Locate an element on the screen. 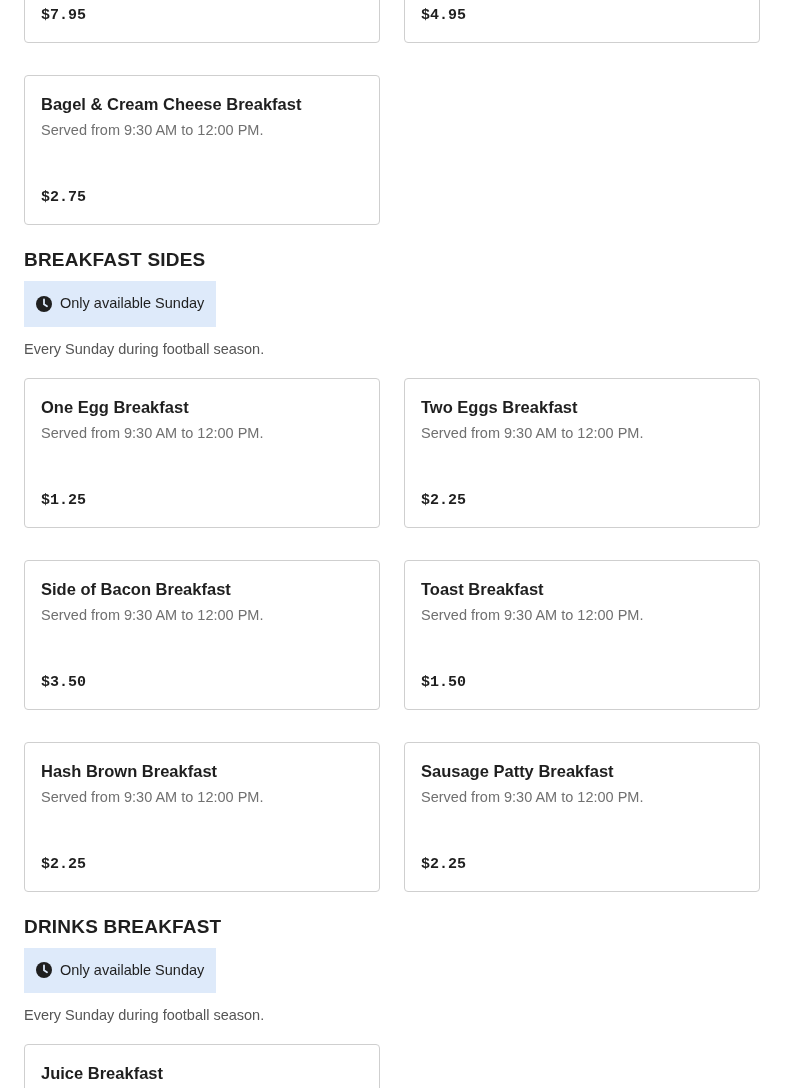 Image resolution: width=785 pixels, height=1088 pixels. menu-item-card: Juice Breakfast is located at coordinates (202, 1066).